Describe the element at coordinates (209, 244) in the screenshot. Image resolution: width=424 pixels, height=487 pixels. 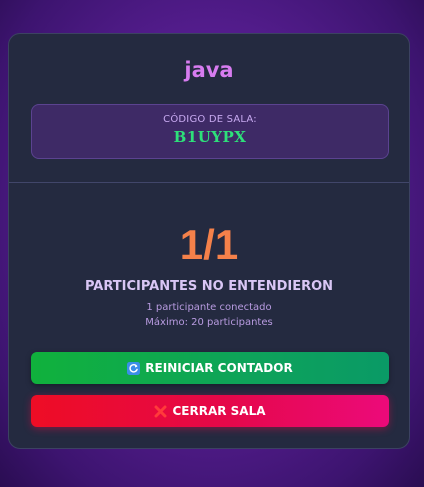
I see `not-understood-count: 1/1` at that location.